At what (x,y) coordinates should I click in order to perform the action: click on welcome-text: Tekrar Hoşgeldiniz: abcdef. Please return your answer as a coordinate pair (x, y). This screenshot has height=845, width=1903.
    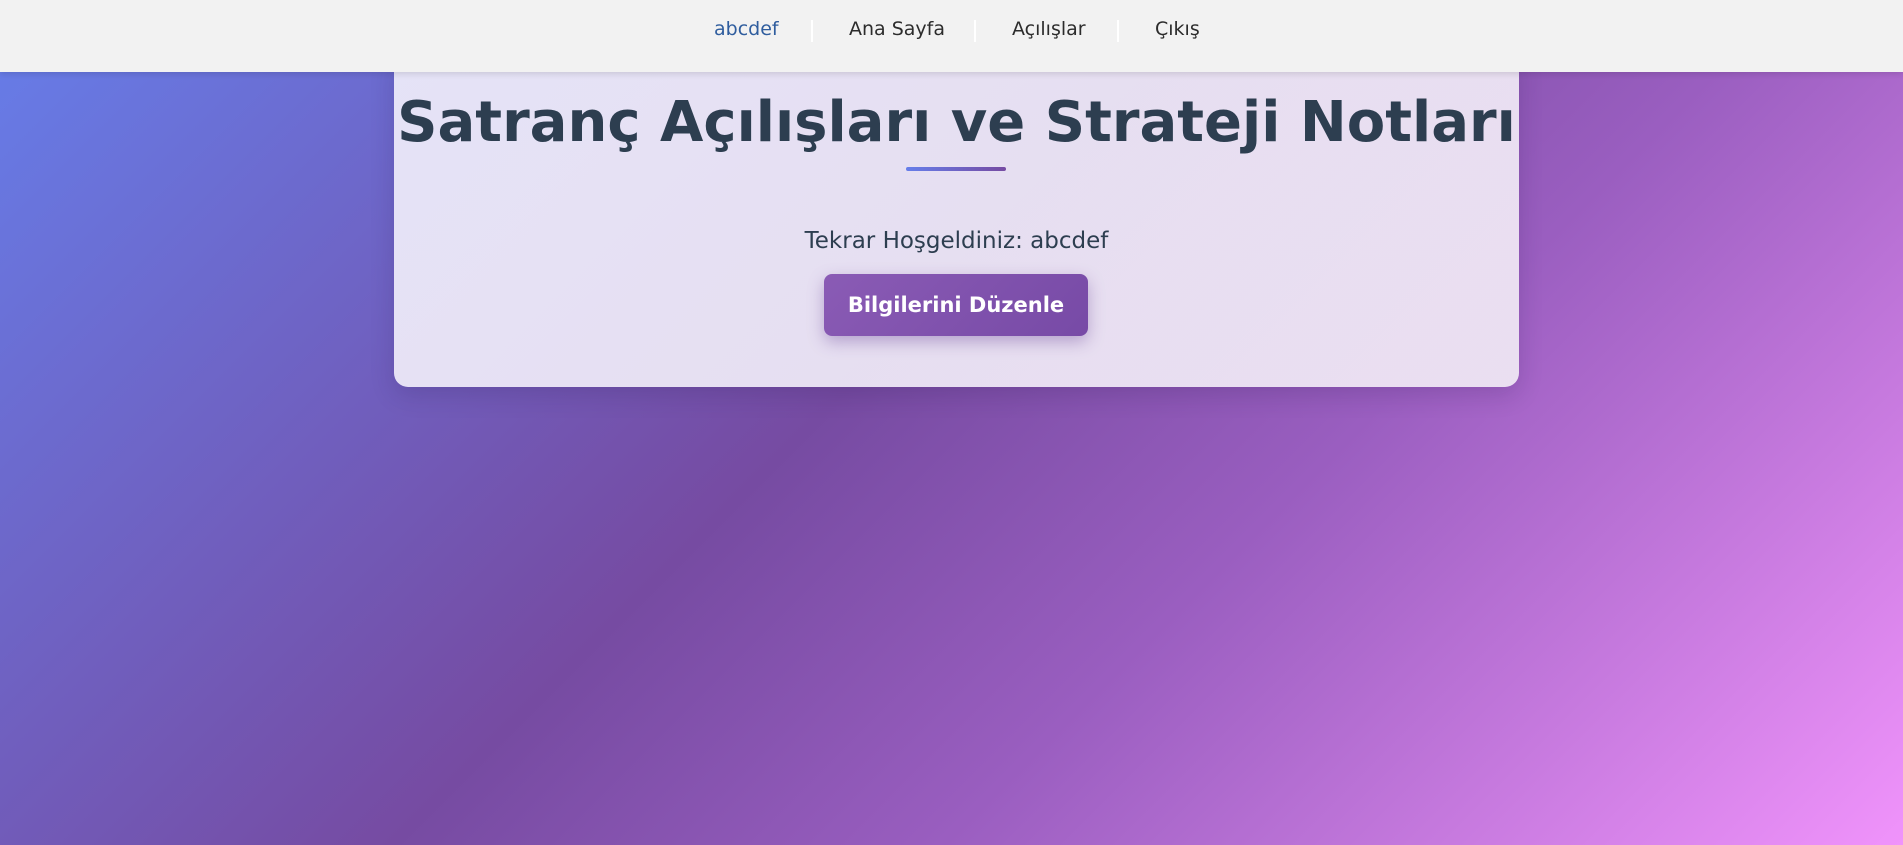
    Looking at the image, I should click on (956, 241).